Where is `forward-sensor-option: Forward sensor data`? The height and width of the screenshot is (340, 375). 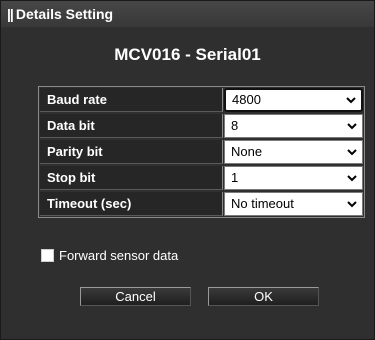 forward-sensor-option: Forward sensor data is located at coordinates (109, 255).